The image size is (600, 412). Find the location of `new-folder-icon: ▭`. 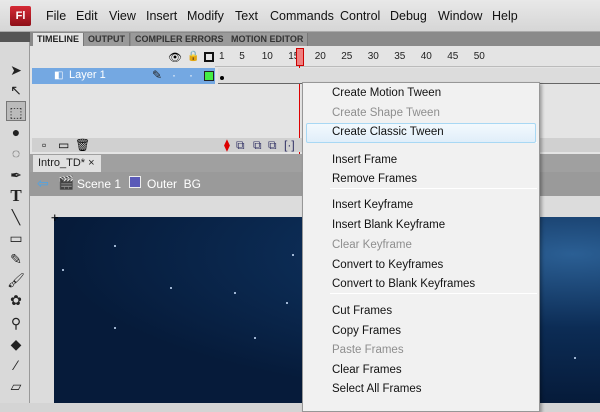

new-folder-icon: ▭ is located at coordinates (63, 145).